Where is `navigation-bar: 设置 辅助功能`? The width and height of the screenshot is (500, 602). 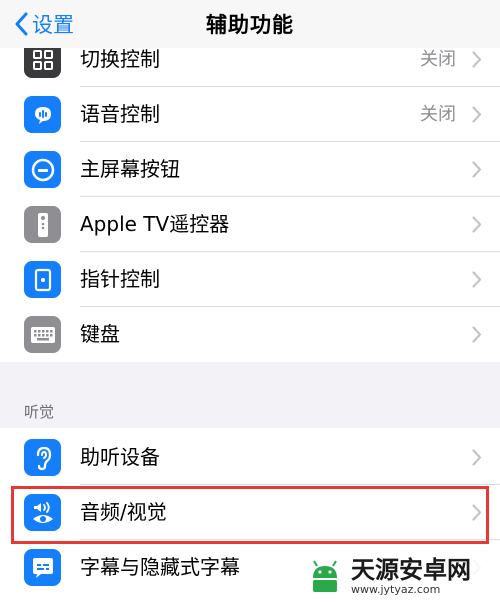 navigation-bar: 设置 辅助功能 is located at coordinates (250, 24).